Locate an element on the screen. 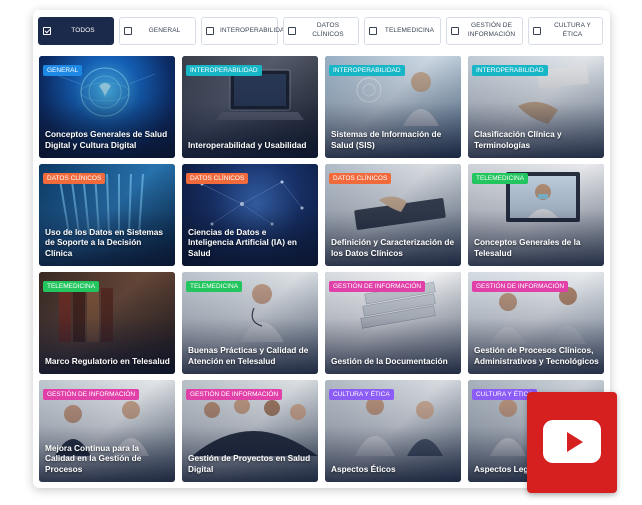 The image size is (642, 505). filter-interoperabilidad: INTEROPERABILIDAD is located at coordinates (245, 31).